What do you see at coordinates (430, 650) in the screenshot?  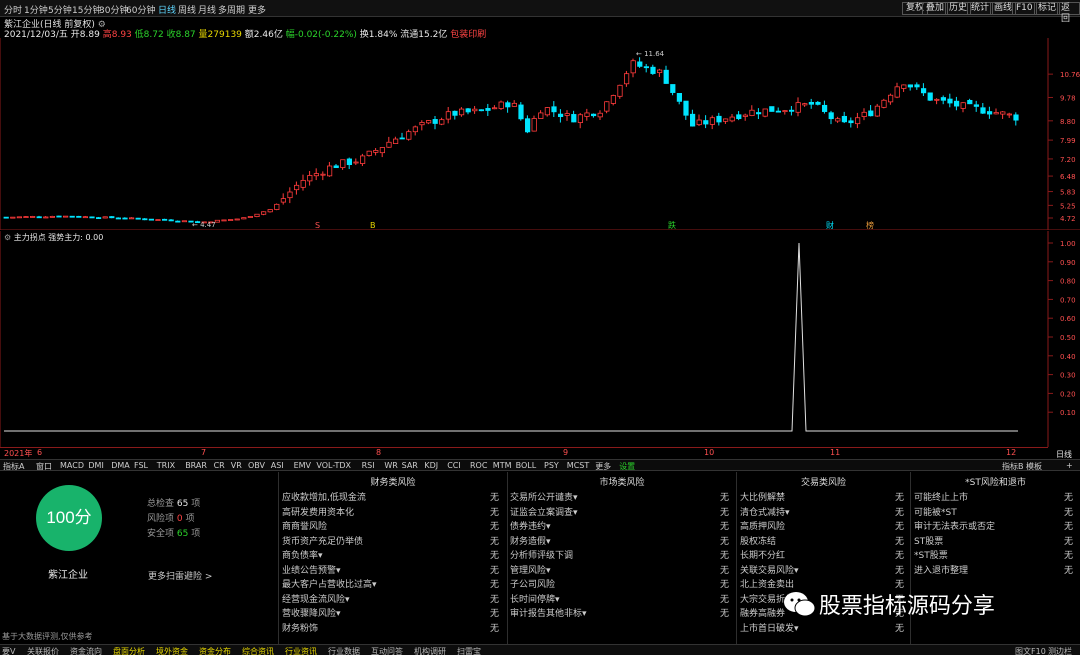 I see `bottom-tab: 机构调研` at bounding box center [430, 650].